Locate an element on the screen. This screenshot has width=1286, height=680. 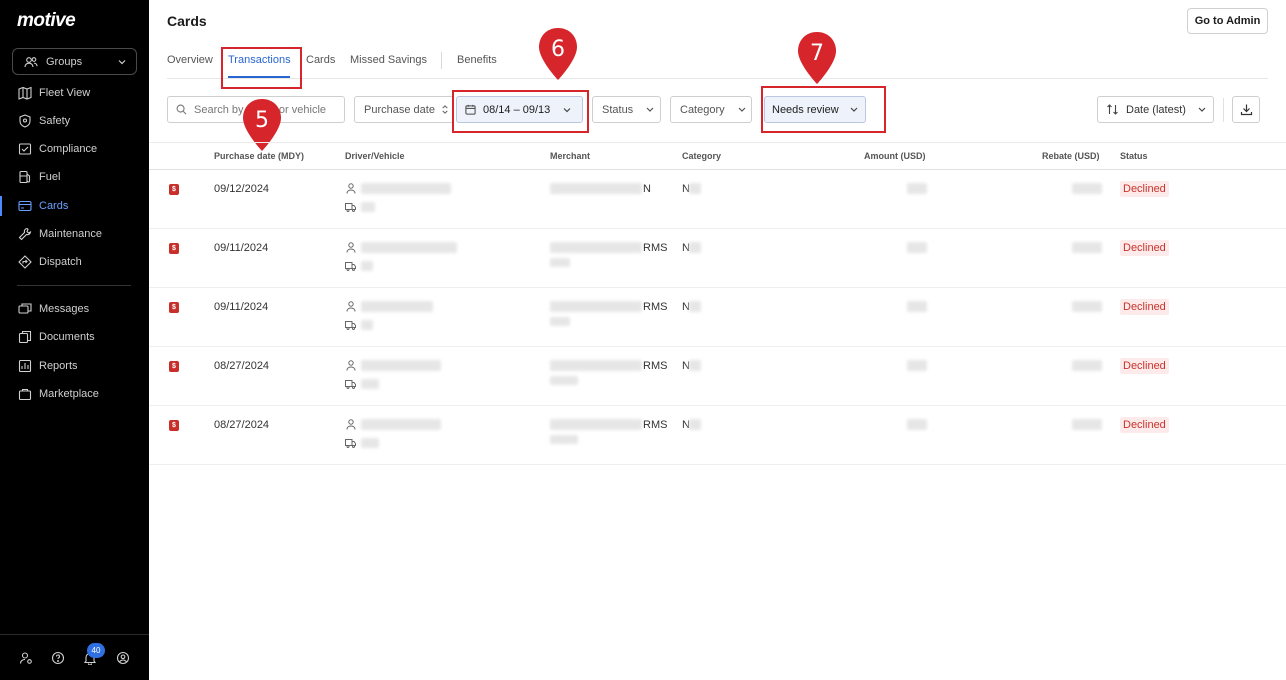
highlight-date-range is located at coordinates (520, 111).